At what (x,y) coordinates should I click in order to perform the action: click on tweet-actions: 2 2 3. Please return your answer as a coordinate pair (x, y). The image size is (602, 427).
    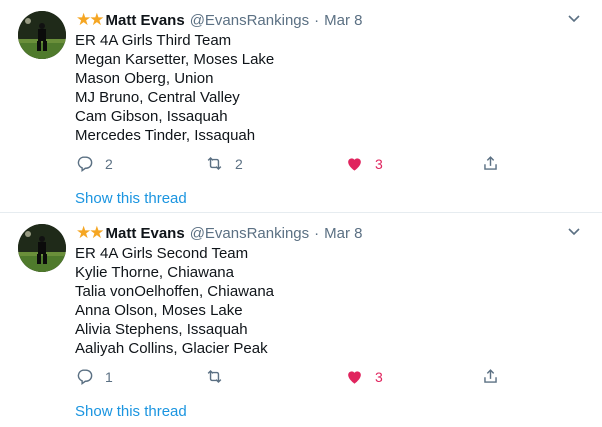
    Looking at the image, I should click on (290, 164).